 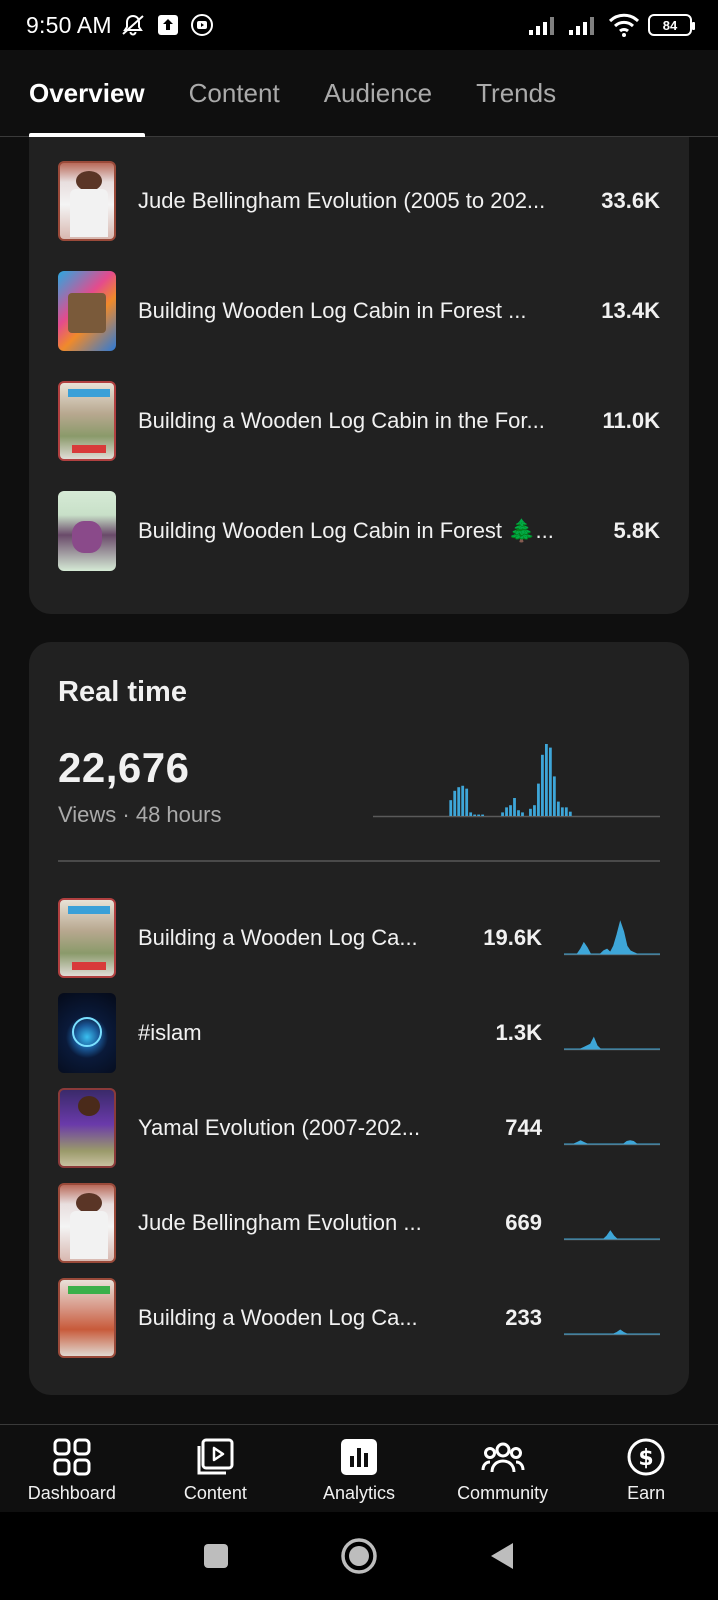 What do you see at coordinates (358, 1493) in the screenshot?
I see `nav-label: Analytics` at bounding box center [358, 1493].